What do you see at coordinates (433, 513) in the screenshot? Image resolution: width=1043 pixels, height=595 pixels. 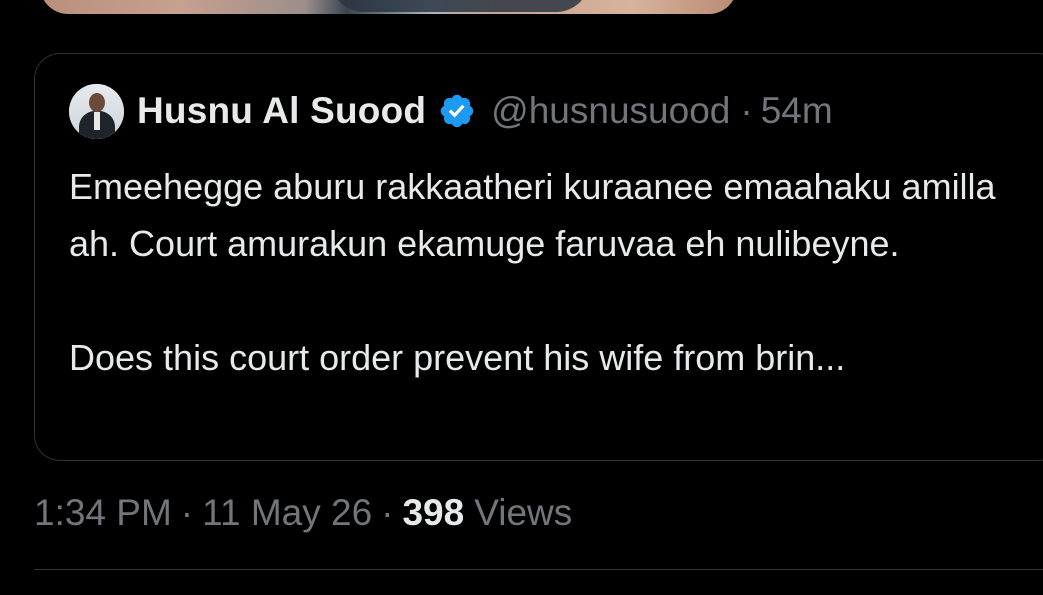 I see `views-count: 398` at bounding box center [433, 513].